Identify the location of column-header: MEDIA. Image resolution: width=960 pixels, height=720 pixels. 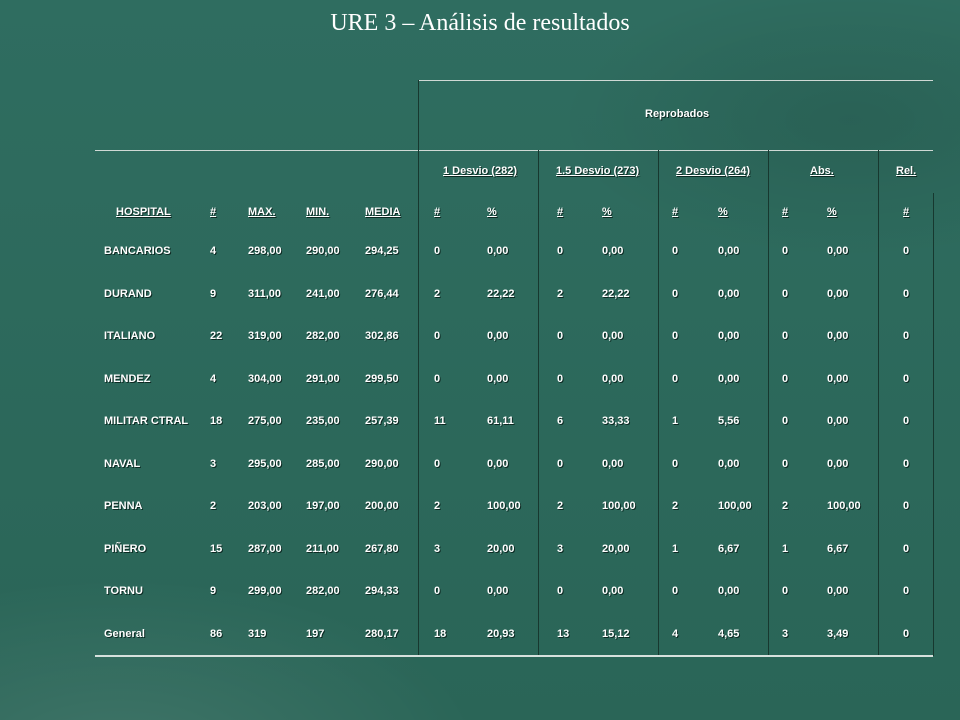
(383, 212).